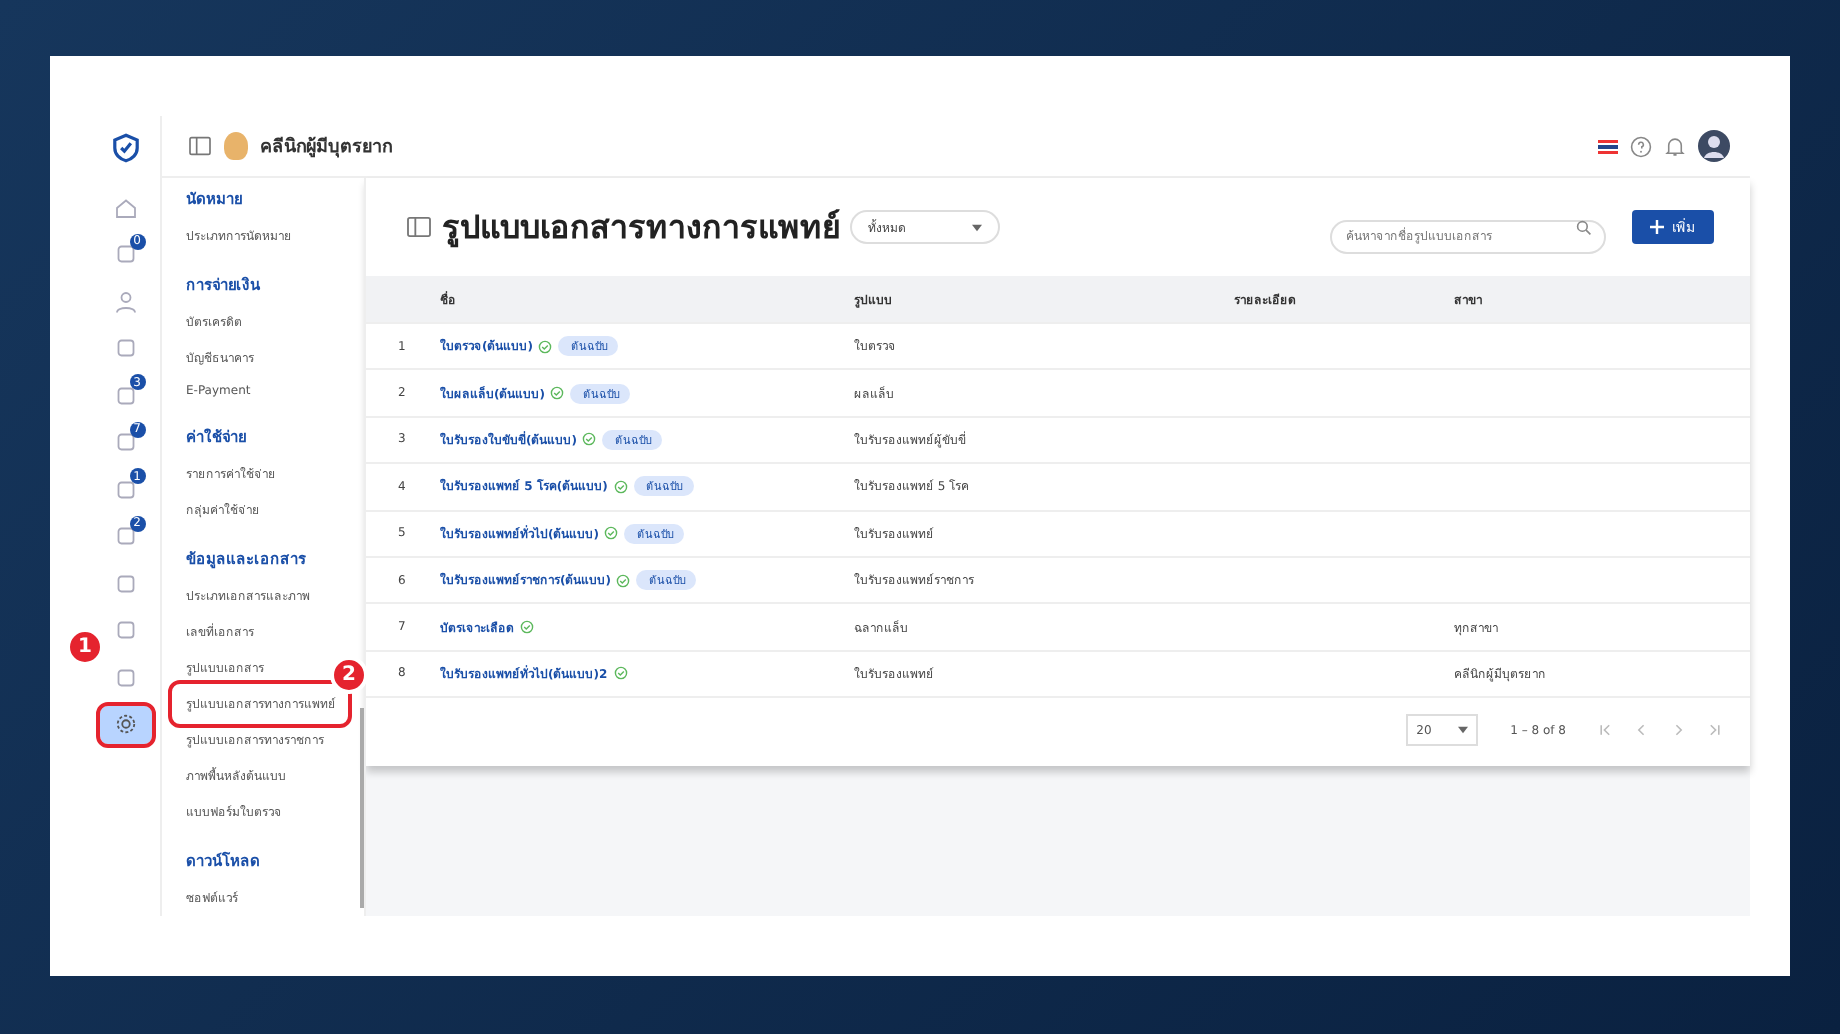  I want to click on scrollbar, so click(362, 808).